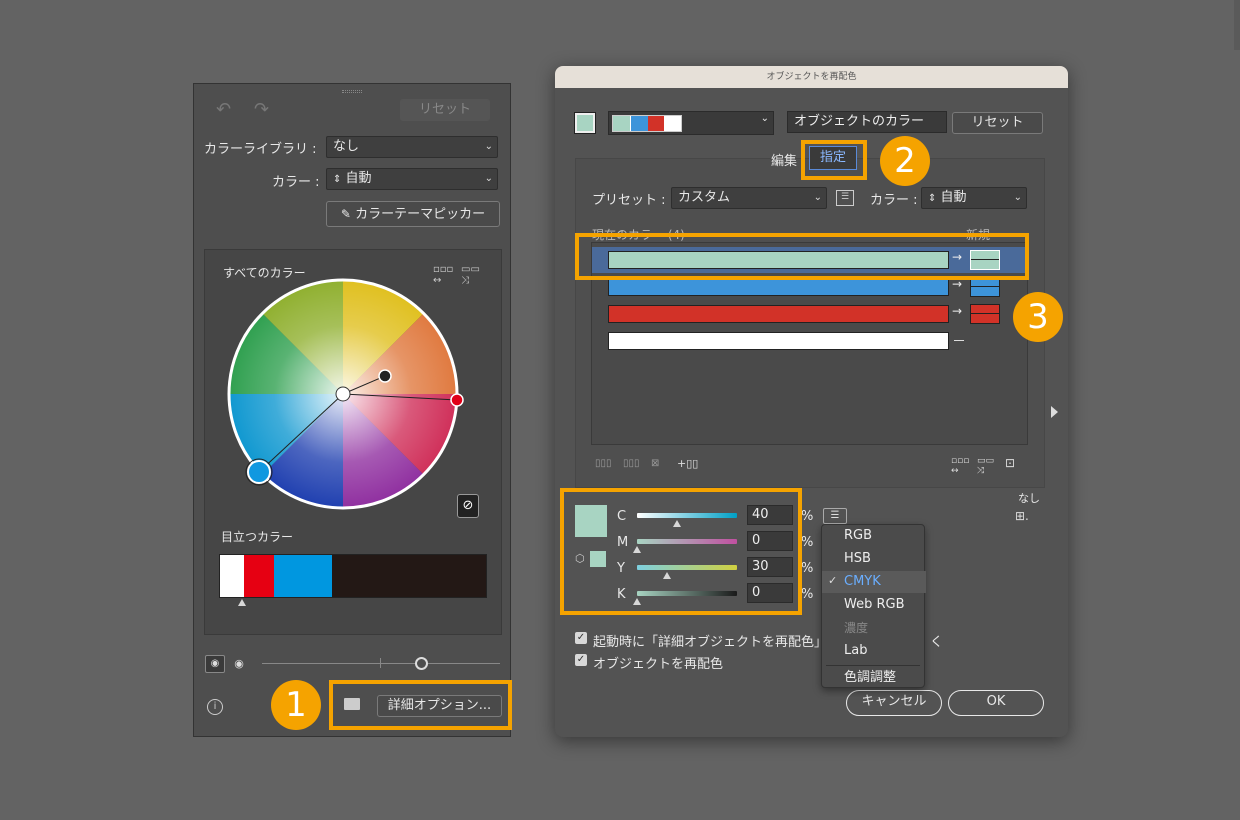 This screenshot has height=820, width=1240. I want to click on base-color-swatch, so click(585, 123).